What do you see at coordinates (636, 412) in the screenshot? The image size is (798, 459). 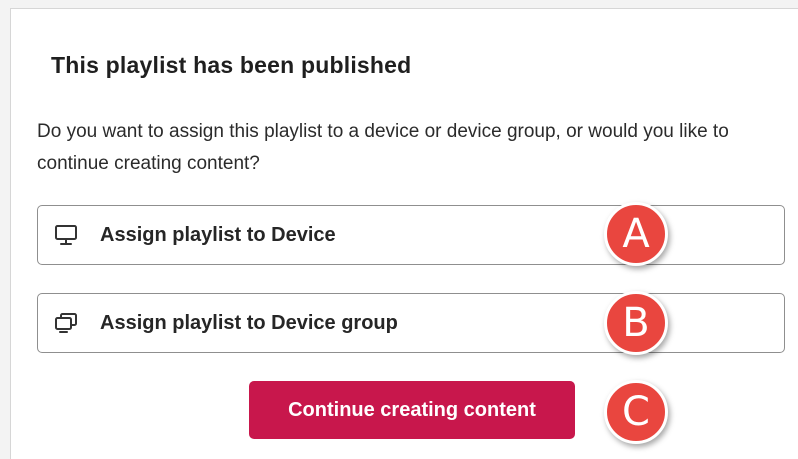 I see `callout-marker-c: C` at bounding box center [636, 412].